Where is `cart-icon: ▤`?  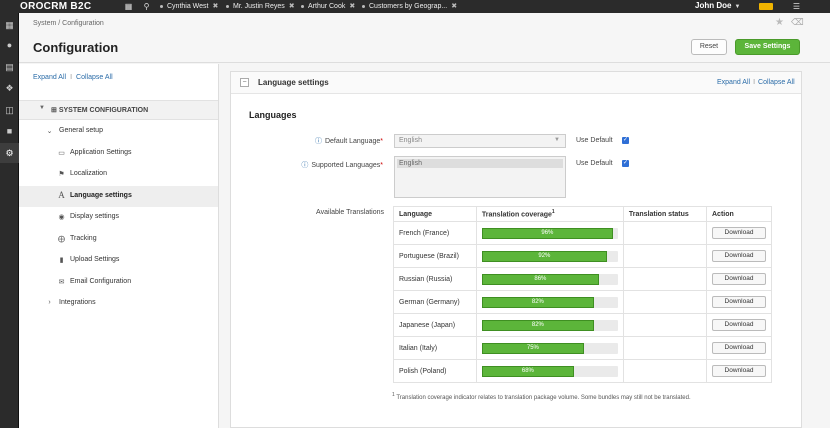 cart-icon: ▤ is located at coordinates (9, 67).